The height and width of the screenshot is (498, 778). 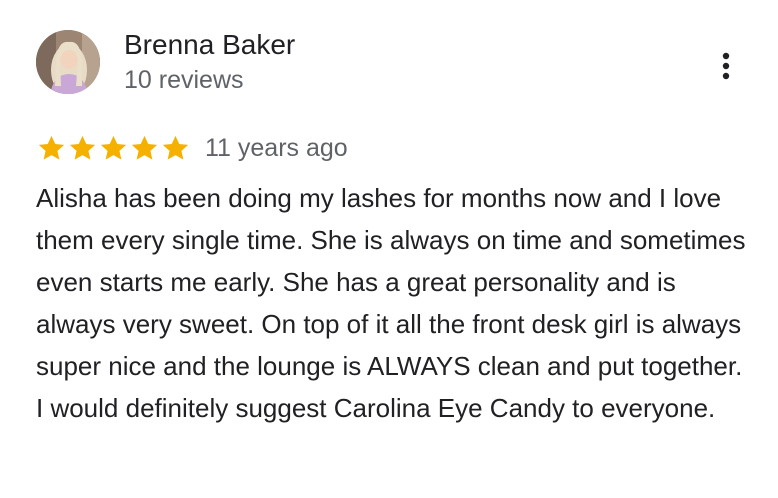 I want to click on more-vert-icon, so click(x=726, y=66).